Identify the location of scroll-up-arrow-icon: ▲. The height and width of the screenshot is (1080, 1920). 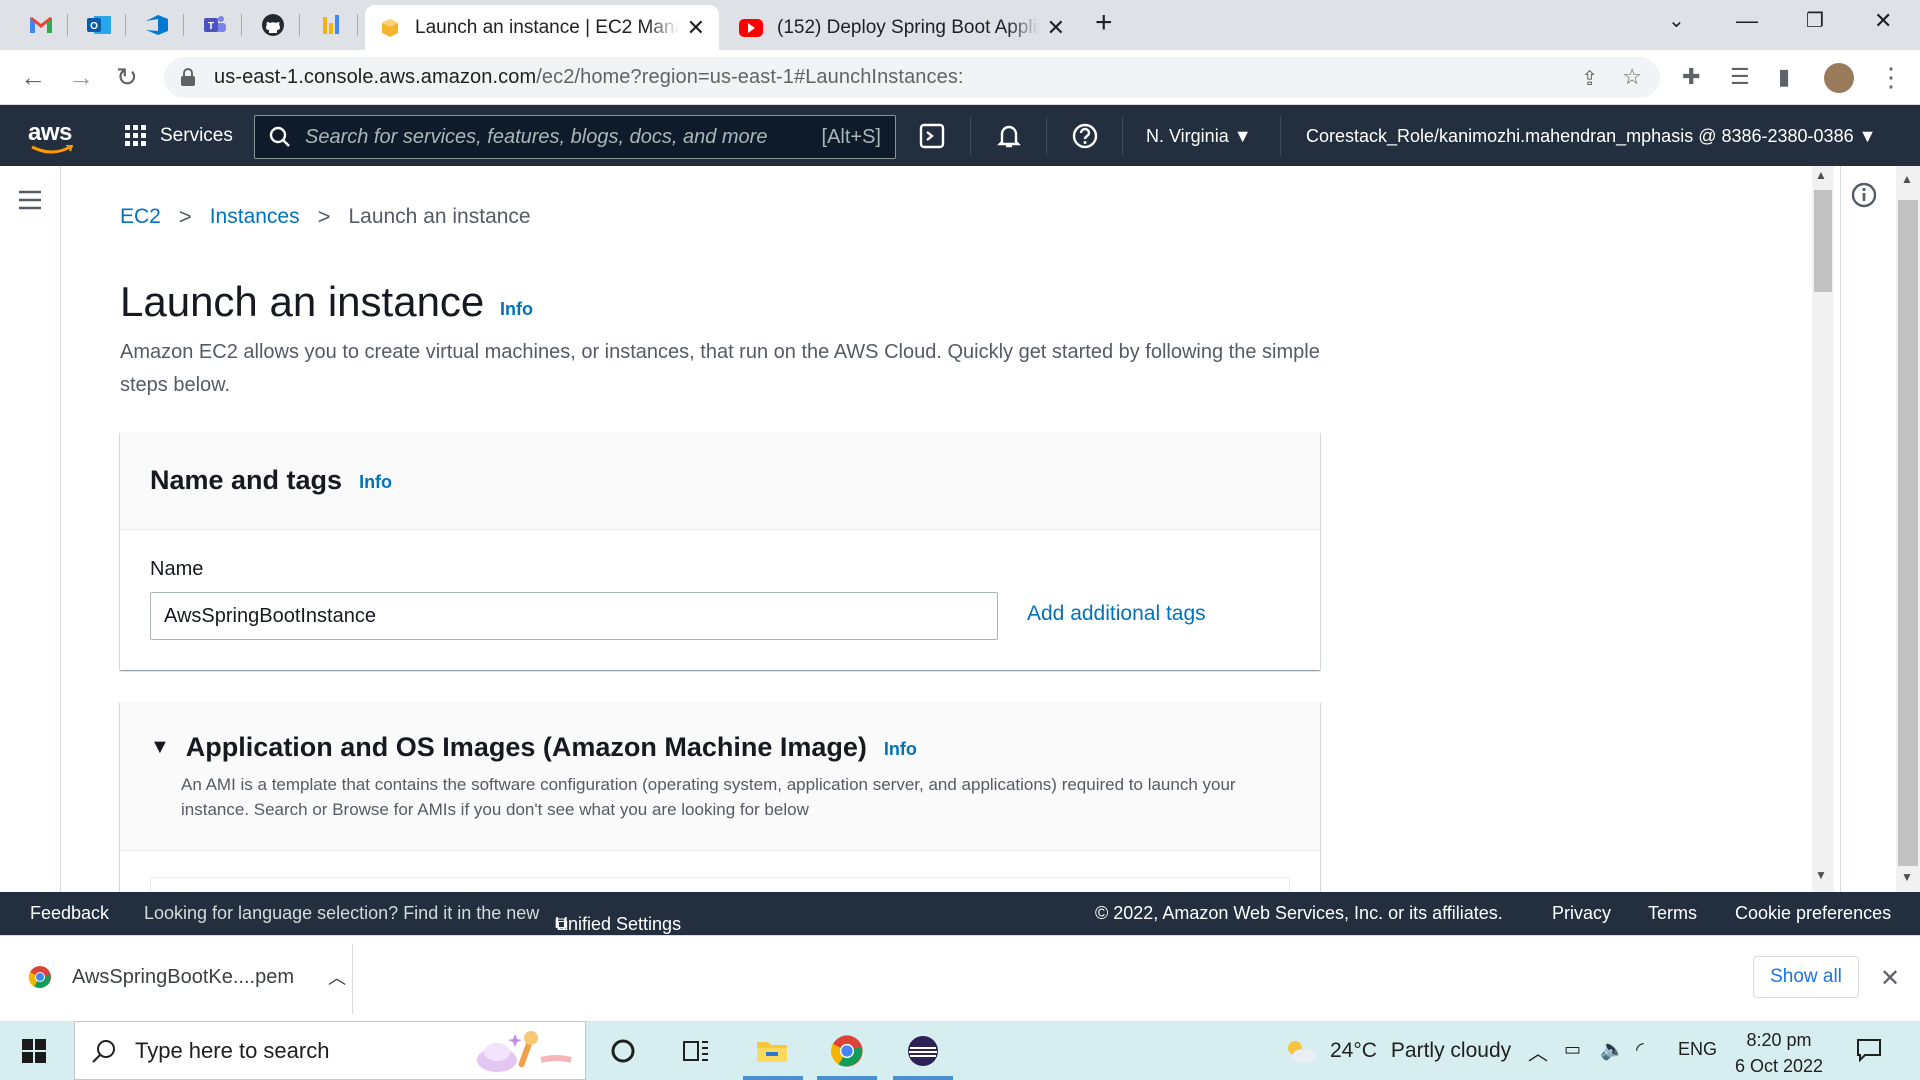
(1821, 175).